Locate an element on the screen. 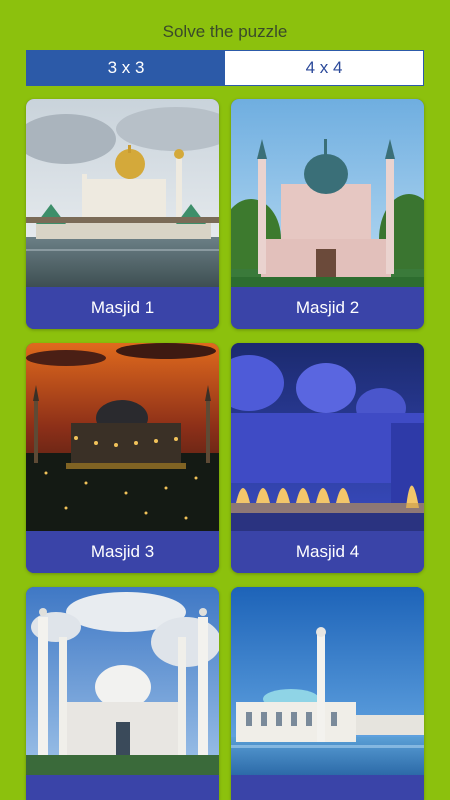  puzzle-card-masjid-3: Masjid 3 is located at coordinates (122, 458).